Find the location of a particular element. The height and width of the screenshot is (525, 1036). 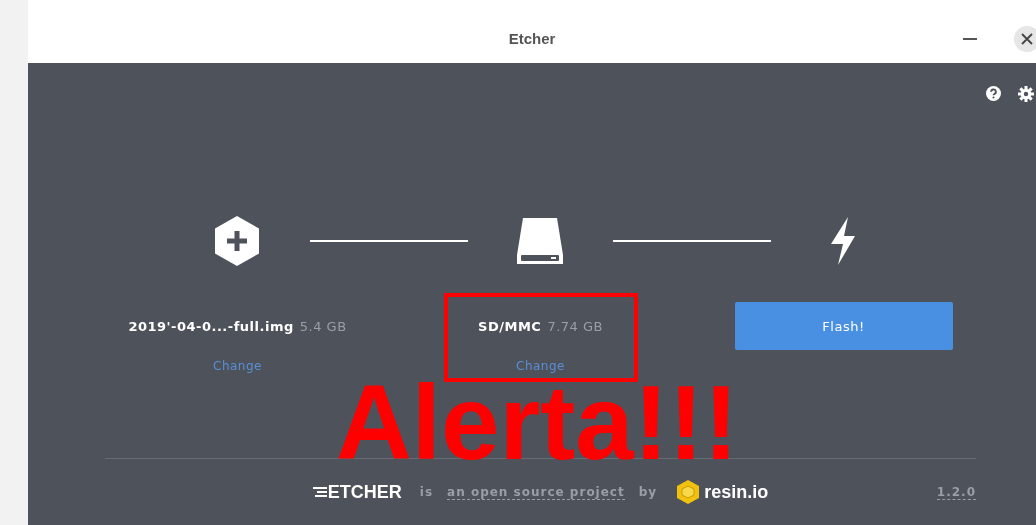

selection-name: SD/MMC is located at coordinates (510, 326).